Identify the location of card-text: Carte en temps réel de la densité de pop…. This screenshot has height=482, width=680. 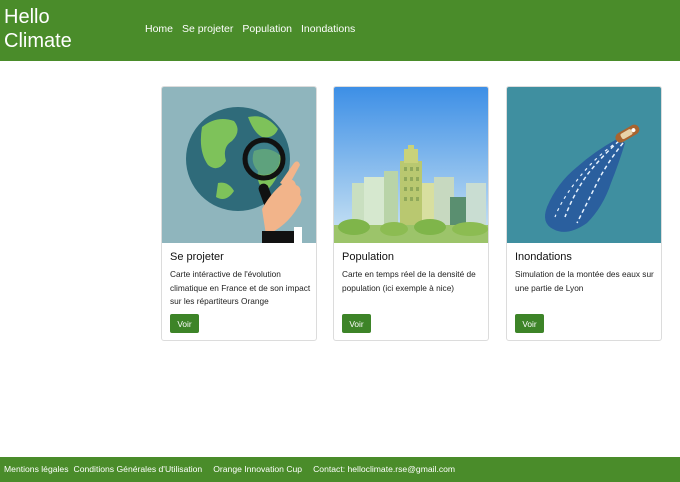
(409, 281).